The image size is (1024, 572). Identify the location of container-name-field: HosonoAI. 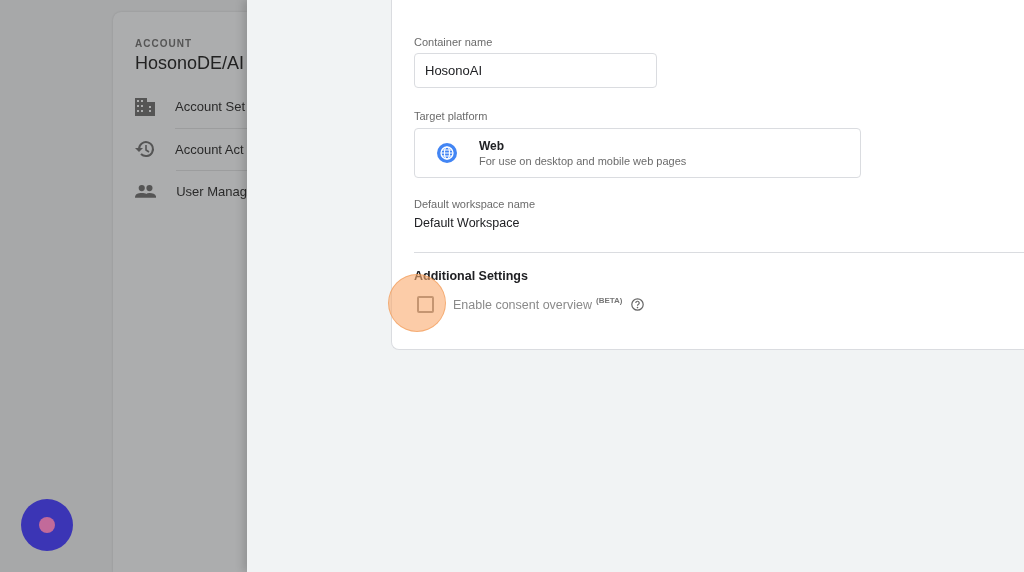
(535, 70).